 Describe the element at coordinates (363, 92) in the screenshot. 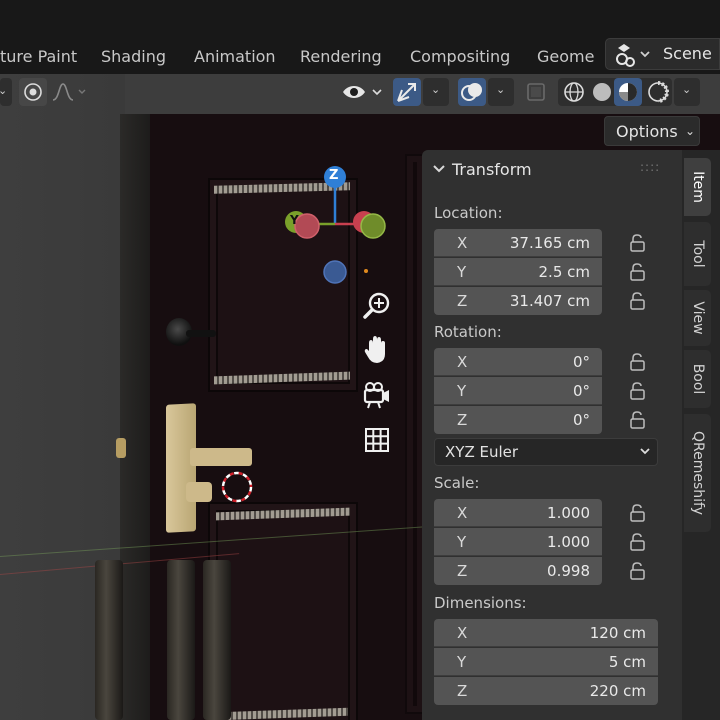

I see `visibility-dropdown` at that location.